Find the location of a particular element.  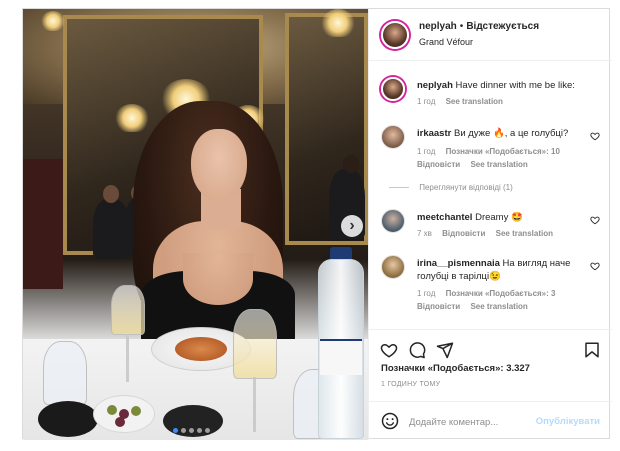

add-comment-bar: Опублікувати is located at coordinates (490, 420).